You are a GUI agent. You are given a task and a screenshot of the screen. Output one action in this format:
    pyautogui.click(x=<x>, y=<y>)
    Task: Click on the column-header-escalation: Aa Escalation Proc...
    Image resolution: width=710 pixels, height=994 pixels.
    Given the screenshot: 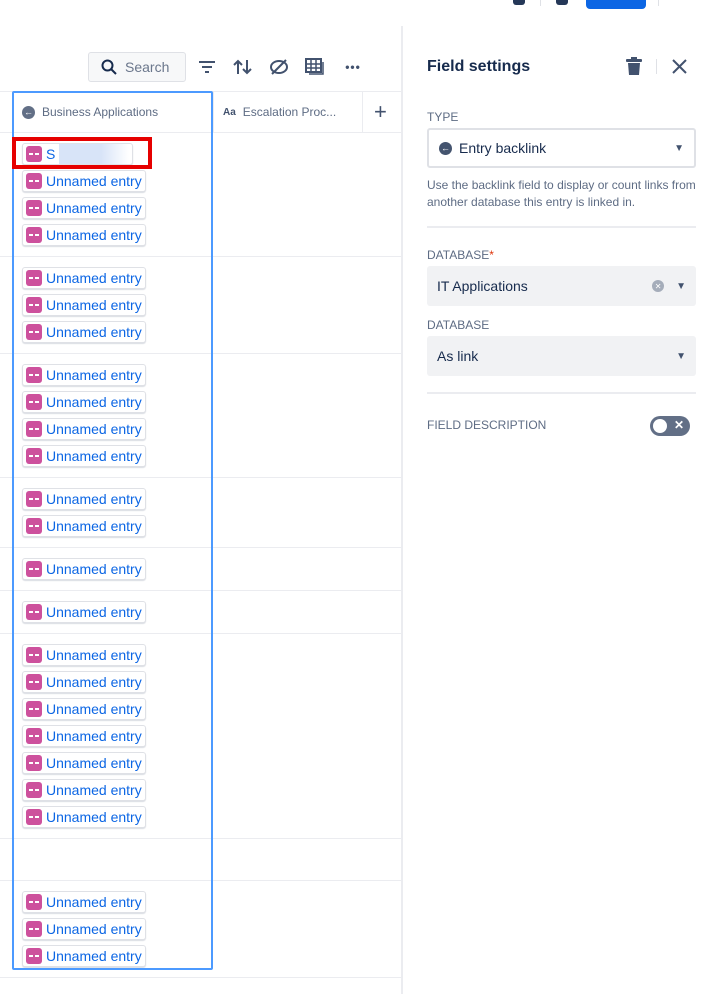 What is the action you would take?
    pyautogui.click(x=279, y=112)
    